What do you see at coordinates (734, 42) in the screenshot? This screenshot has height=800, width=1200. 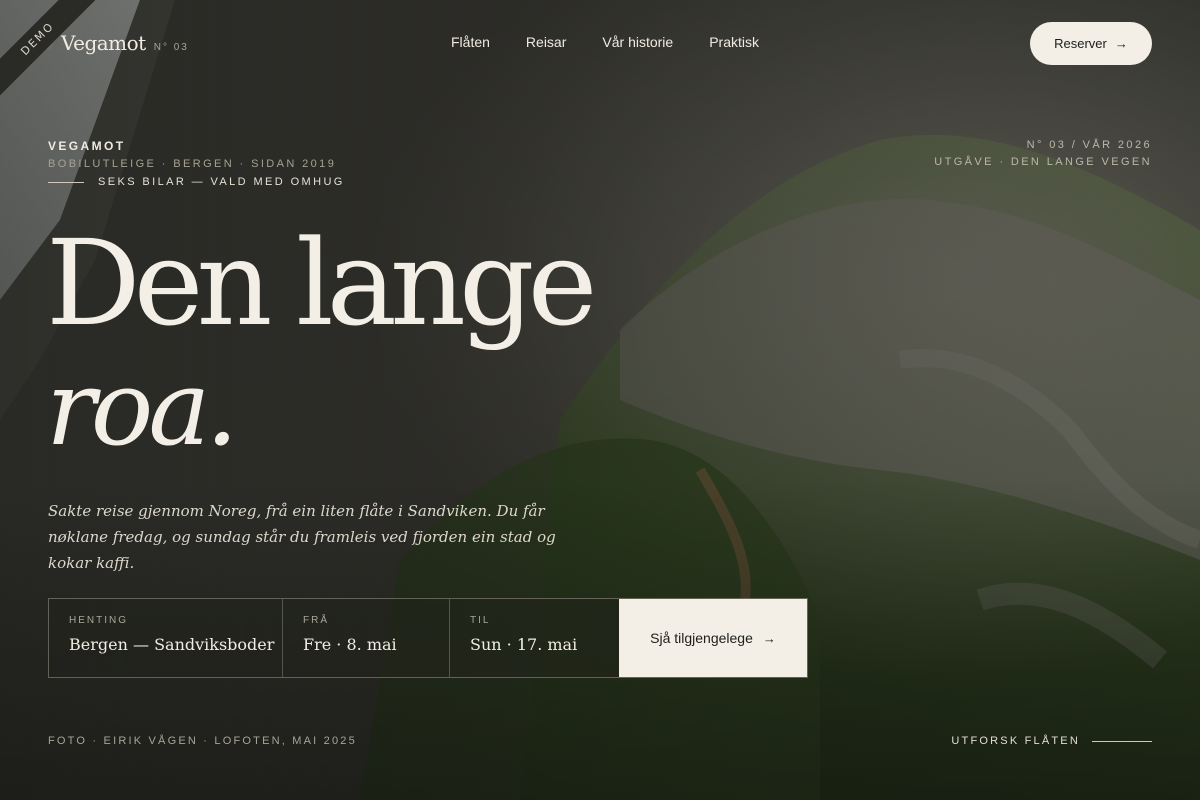 I see `nav-item-praktisk: Praktisk` at bounding box center [734, 42].